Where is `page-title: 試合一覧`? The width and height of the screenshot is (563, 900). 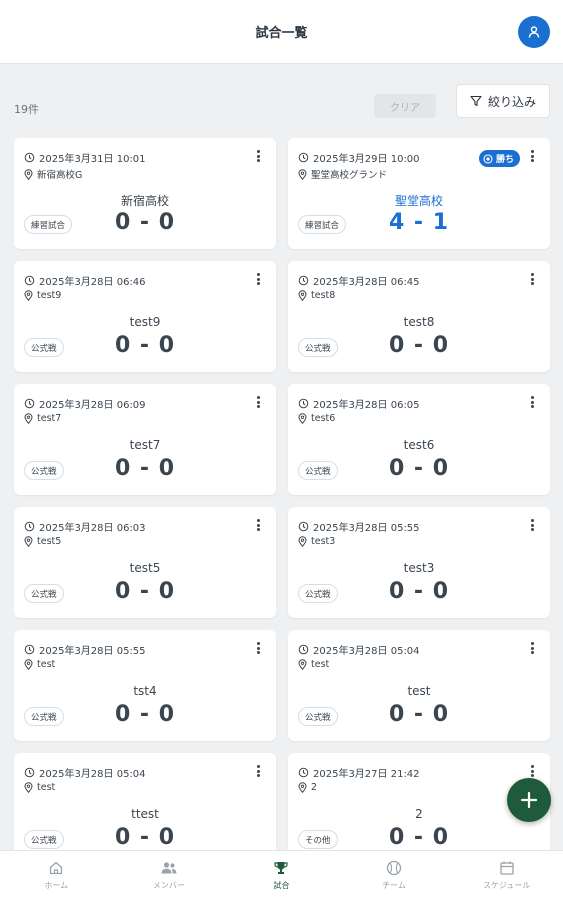 page-title: 試合一覧 is located at coordinates (281, 33).